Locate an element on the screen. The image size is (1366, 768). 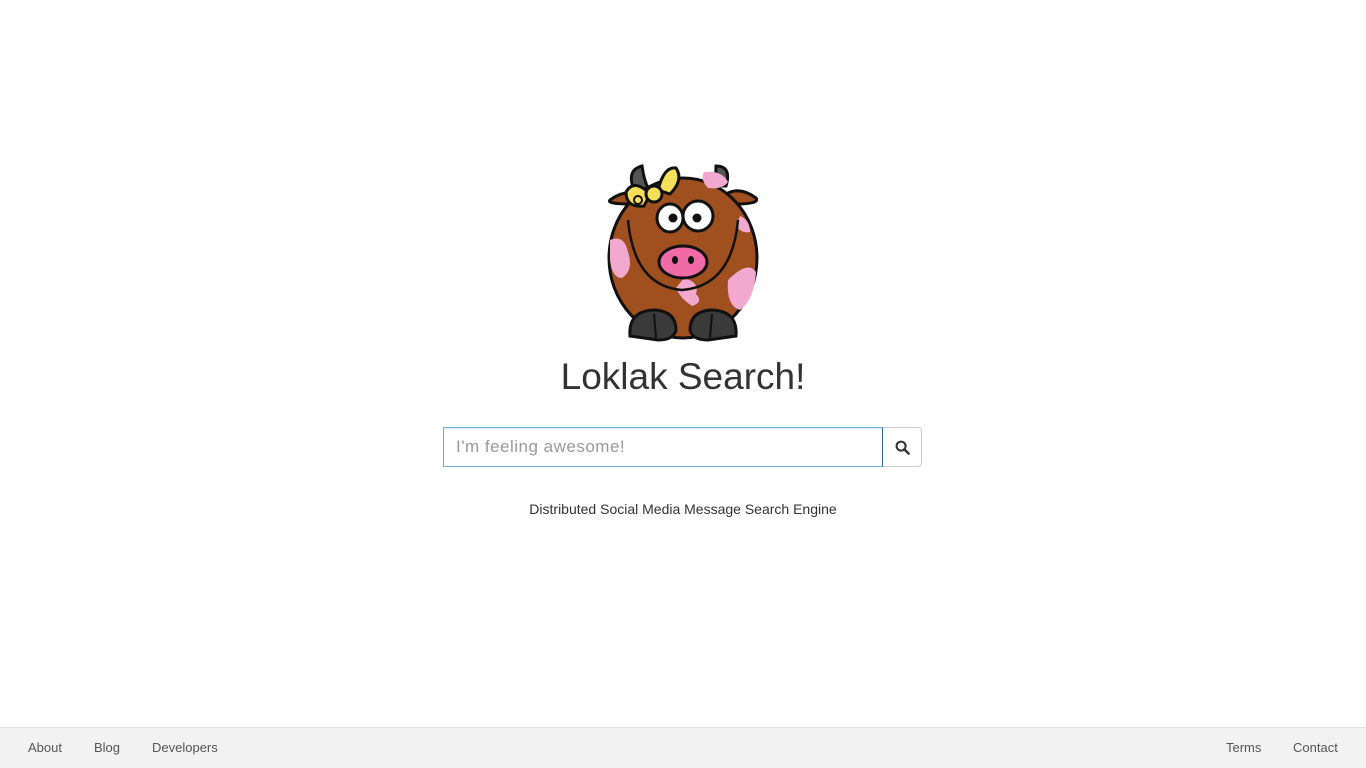
footer-link-about: About is located at coordinates (45, 748).